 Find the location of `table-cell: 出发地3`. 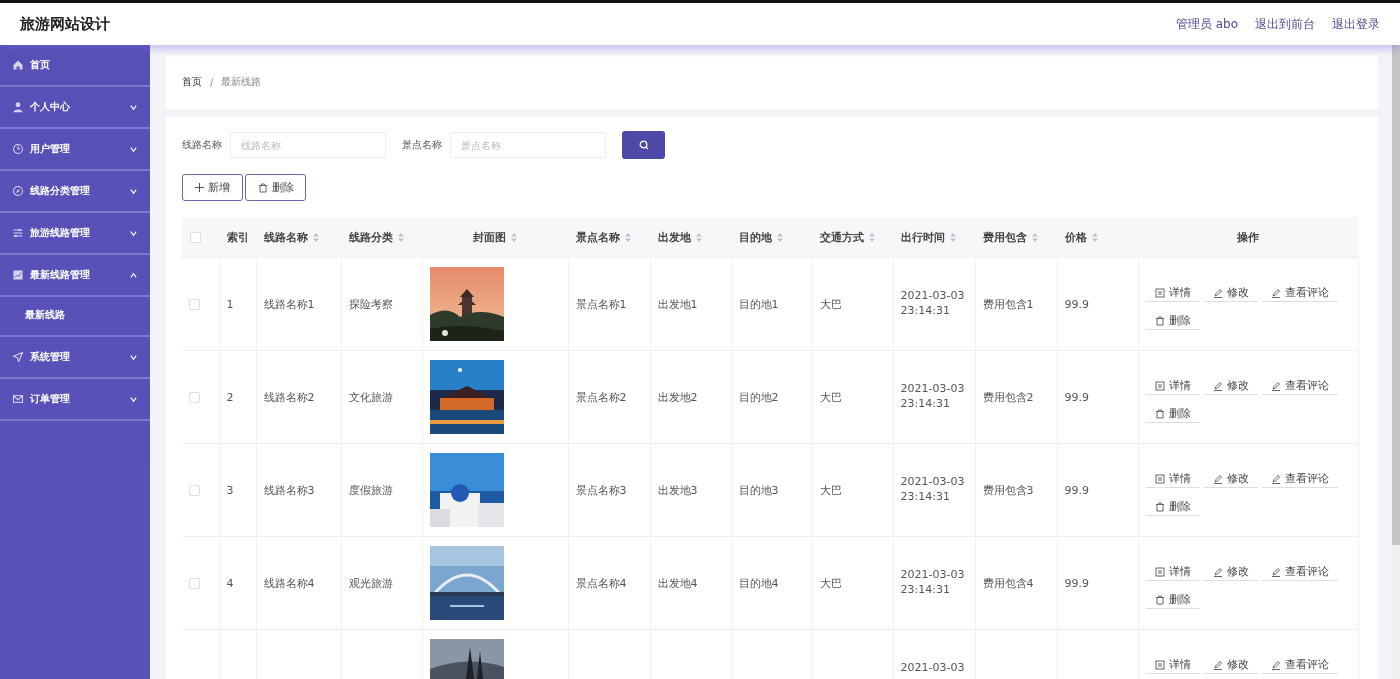

table-cell: 出发地3 is located at coordinates (677, 490).